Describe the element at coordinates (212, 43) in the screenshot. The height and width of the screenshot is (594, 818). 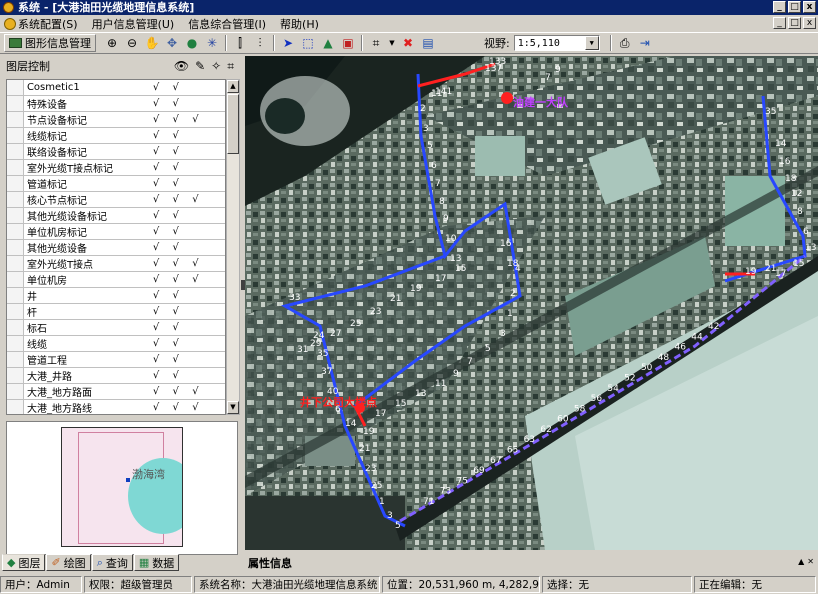
I see `full-extent-icon: ✳` at that location.